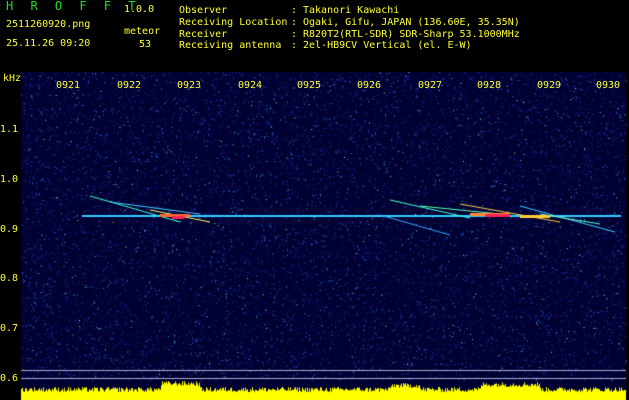 Image resolution: width=629 pixels, height=400 pixels. What do you see at coordinates (369, 85) in the screenshot?
I see `time-label: 0926` at bounding box center [369, 85].